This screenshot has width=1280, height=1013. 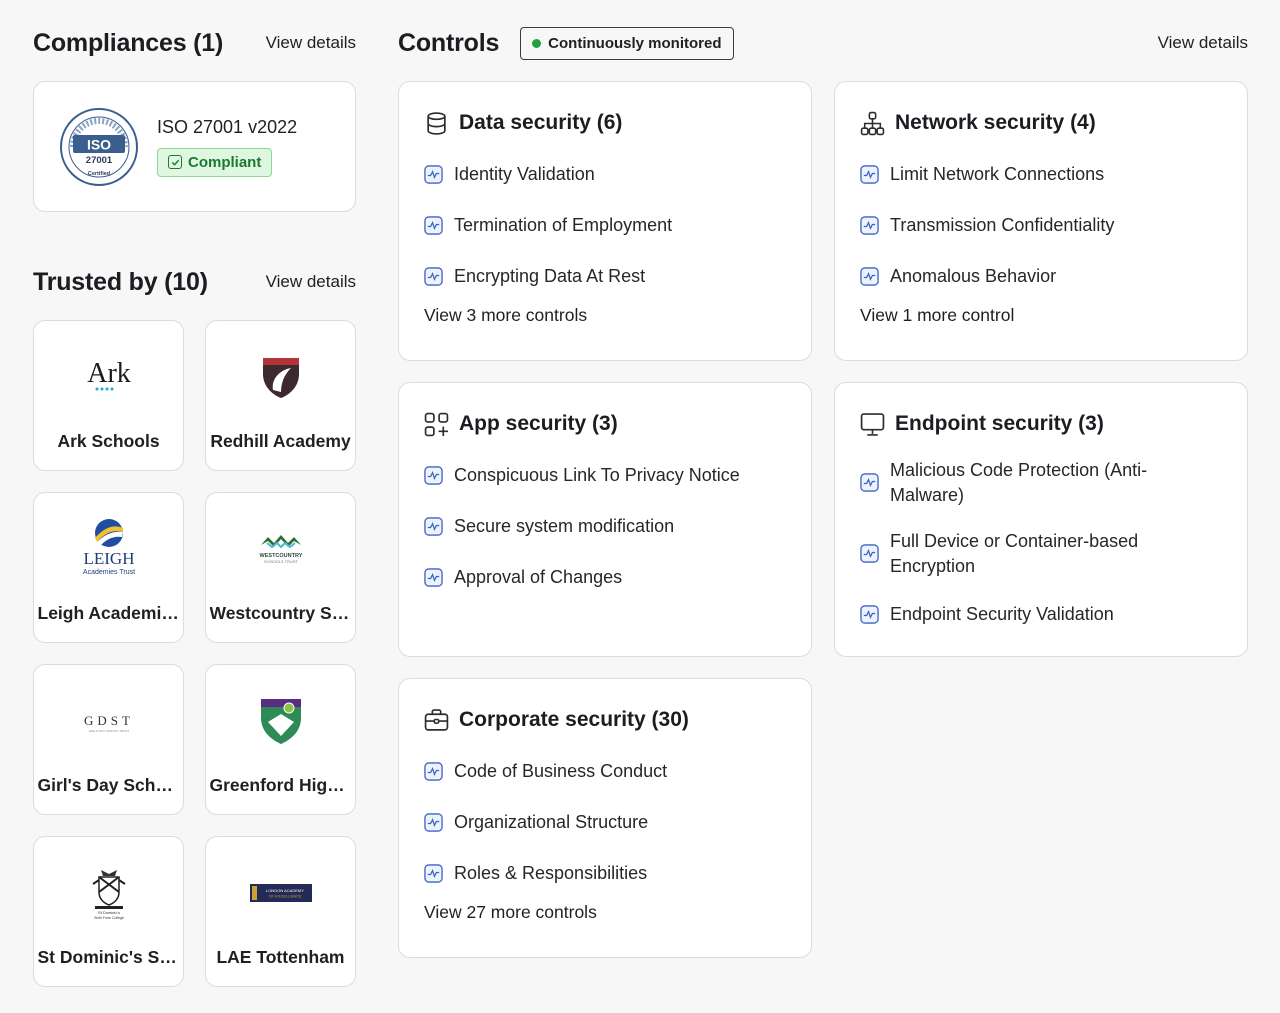 What do you see at coordinates (108, 558) in the screenshot?
I see `svg-text: LEIGH` at bounding box center [108, 558].